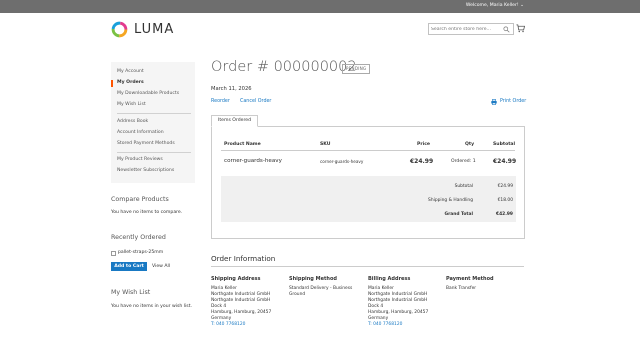  Describe the element at coordinates (255, 101) in the screenshot. I see `cancel-order-link: Cancel Order` at that location.